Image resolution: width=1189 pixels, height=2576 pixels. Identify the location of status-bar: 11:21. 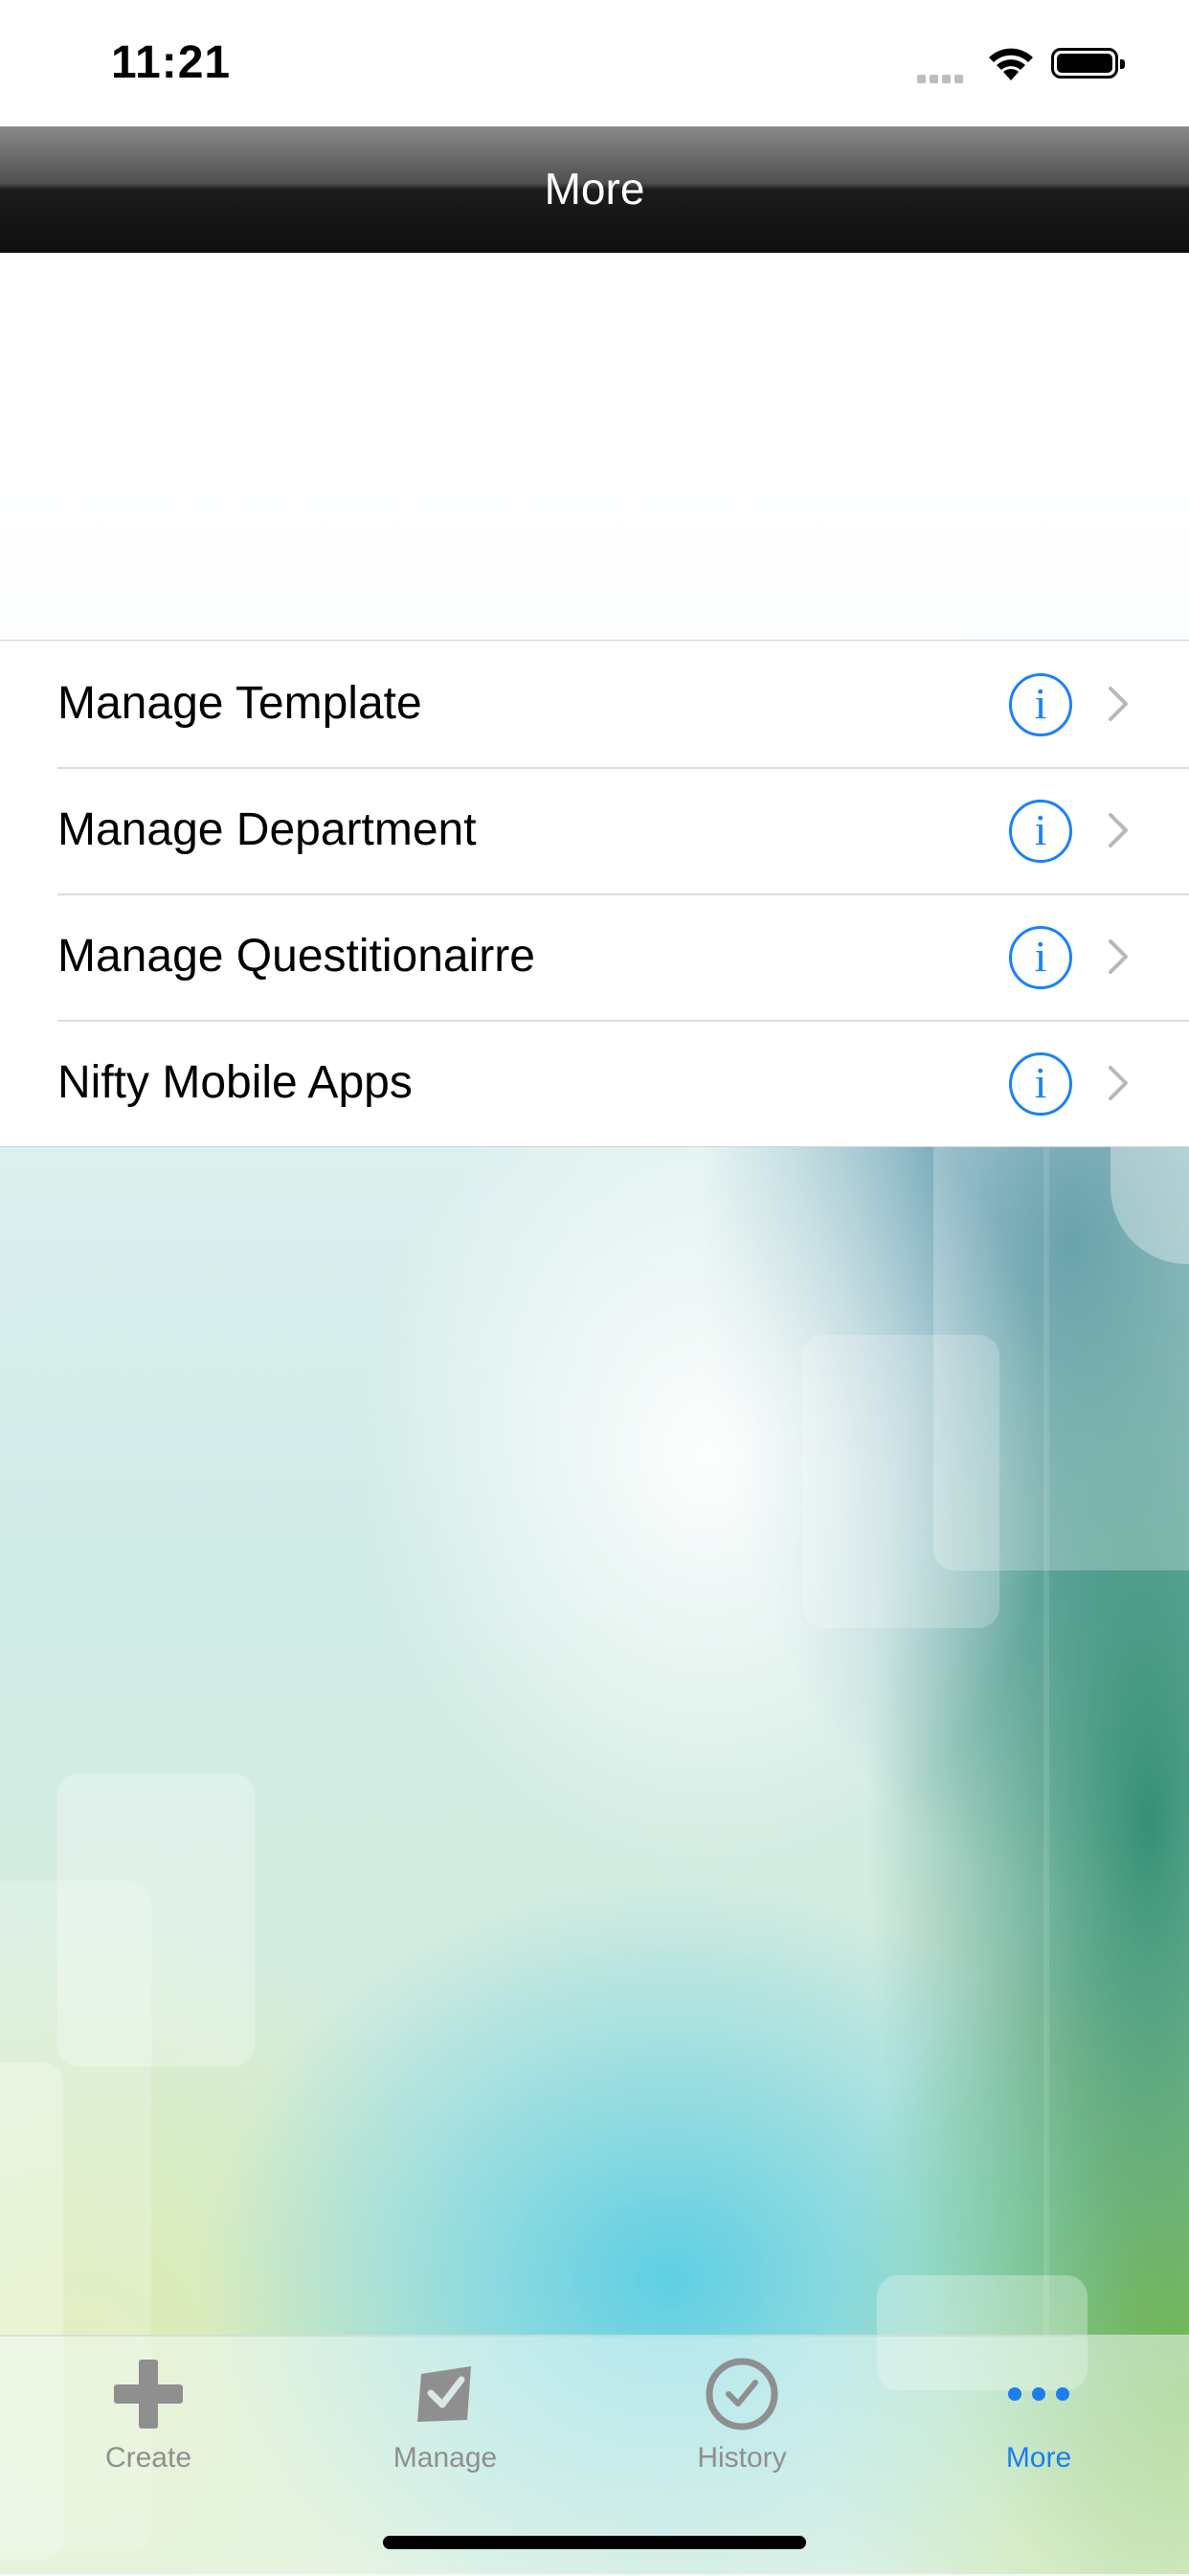
(594, 63).